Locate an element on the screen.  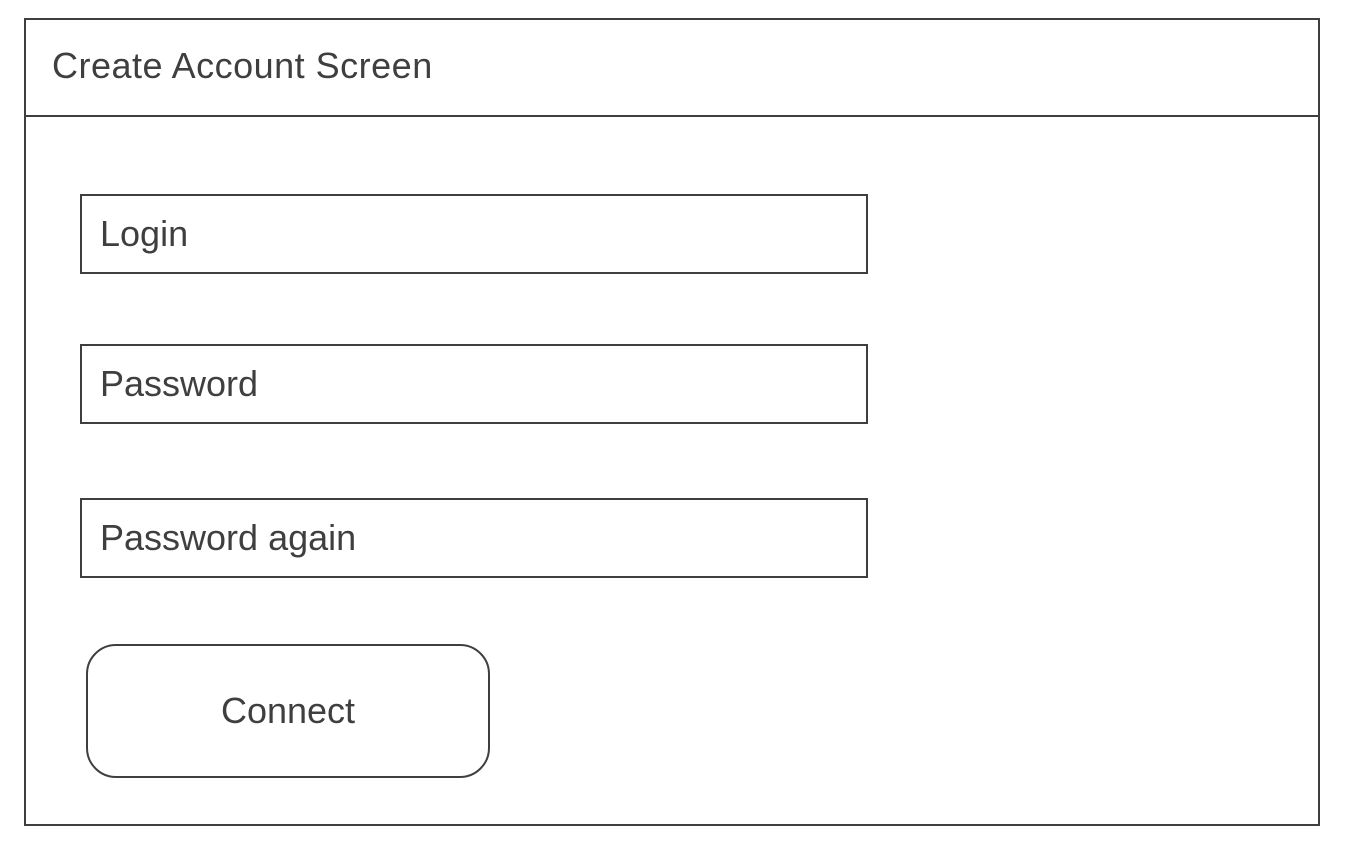
connect-button: Connect is located at coordinates (288, 711).